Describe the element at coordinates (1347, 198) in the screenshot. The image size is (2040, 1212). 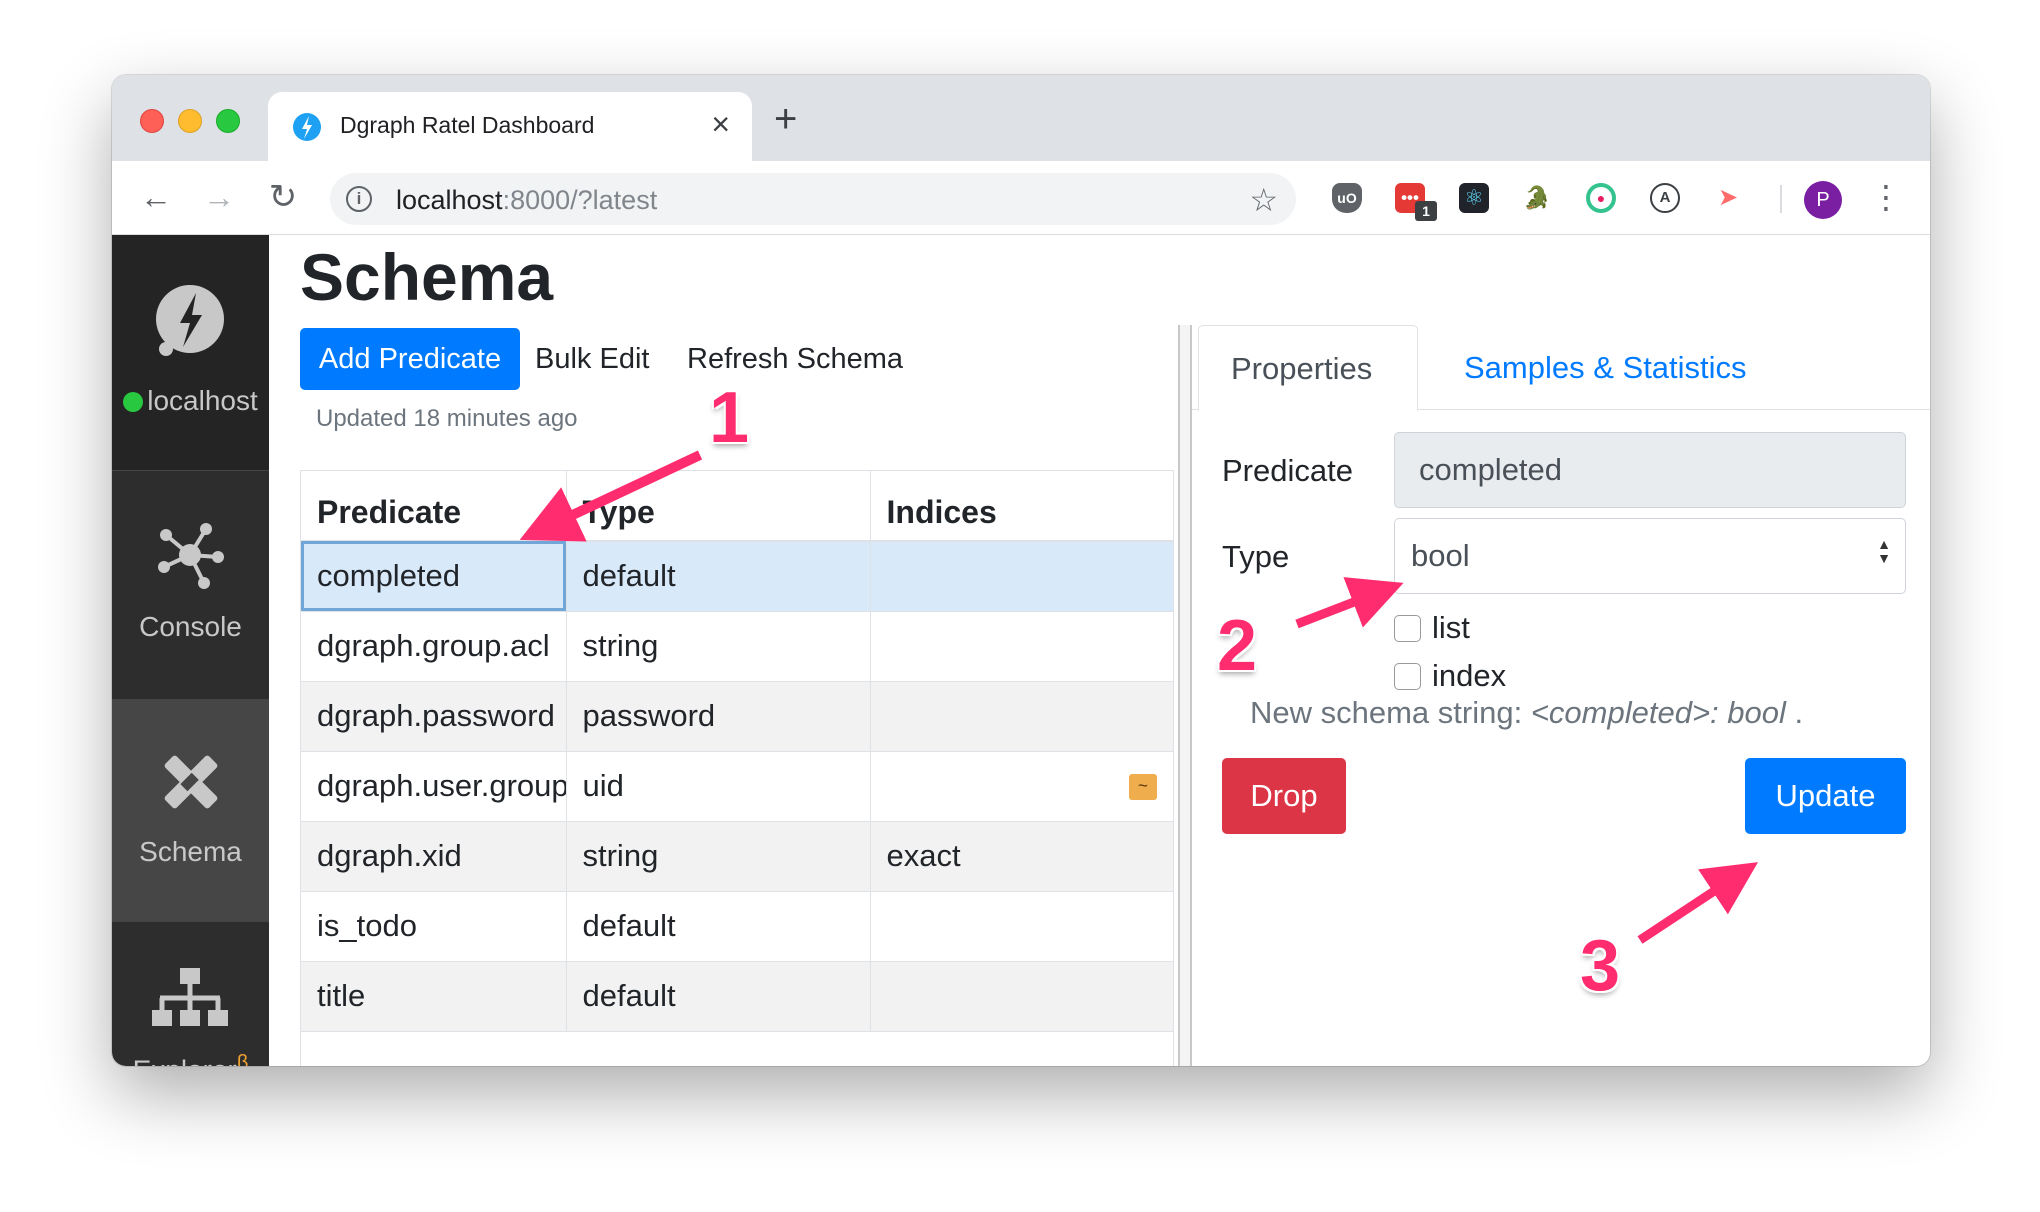
I see `ublock-extension-icon: uO` at that location.